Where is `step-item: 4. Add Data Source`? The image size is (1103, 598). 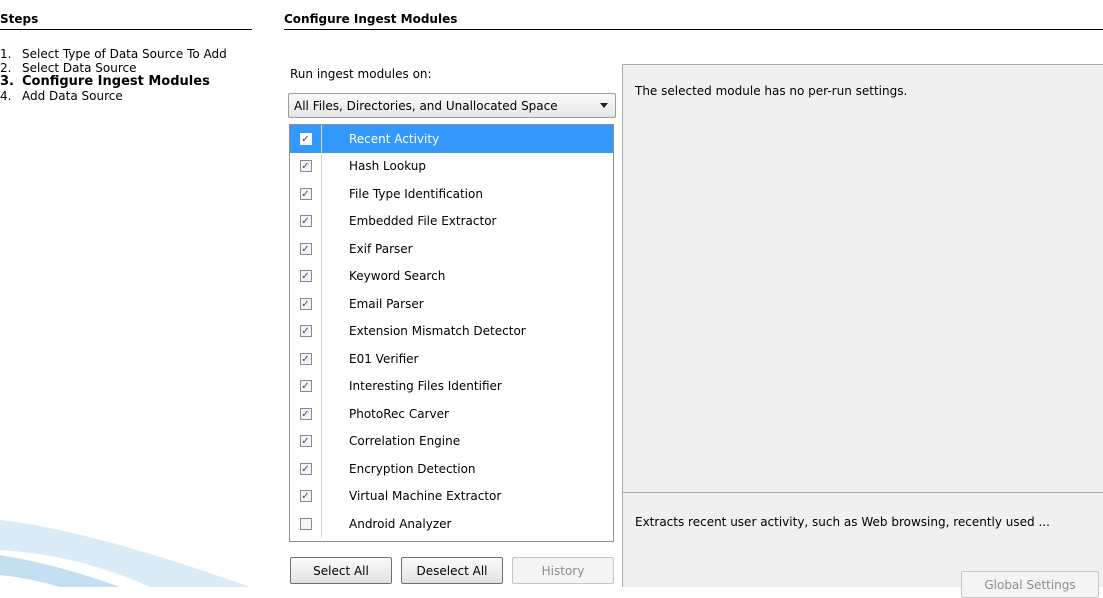 step-item: 4. Add Data Source is located at coordinates (127, 96).